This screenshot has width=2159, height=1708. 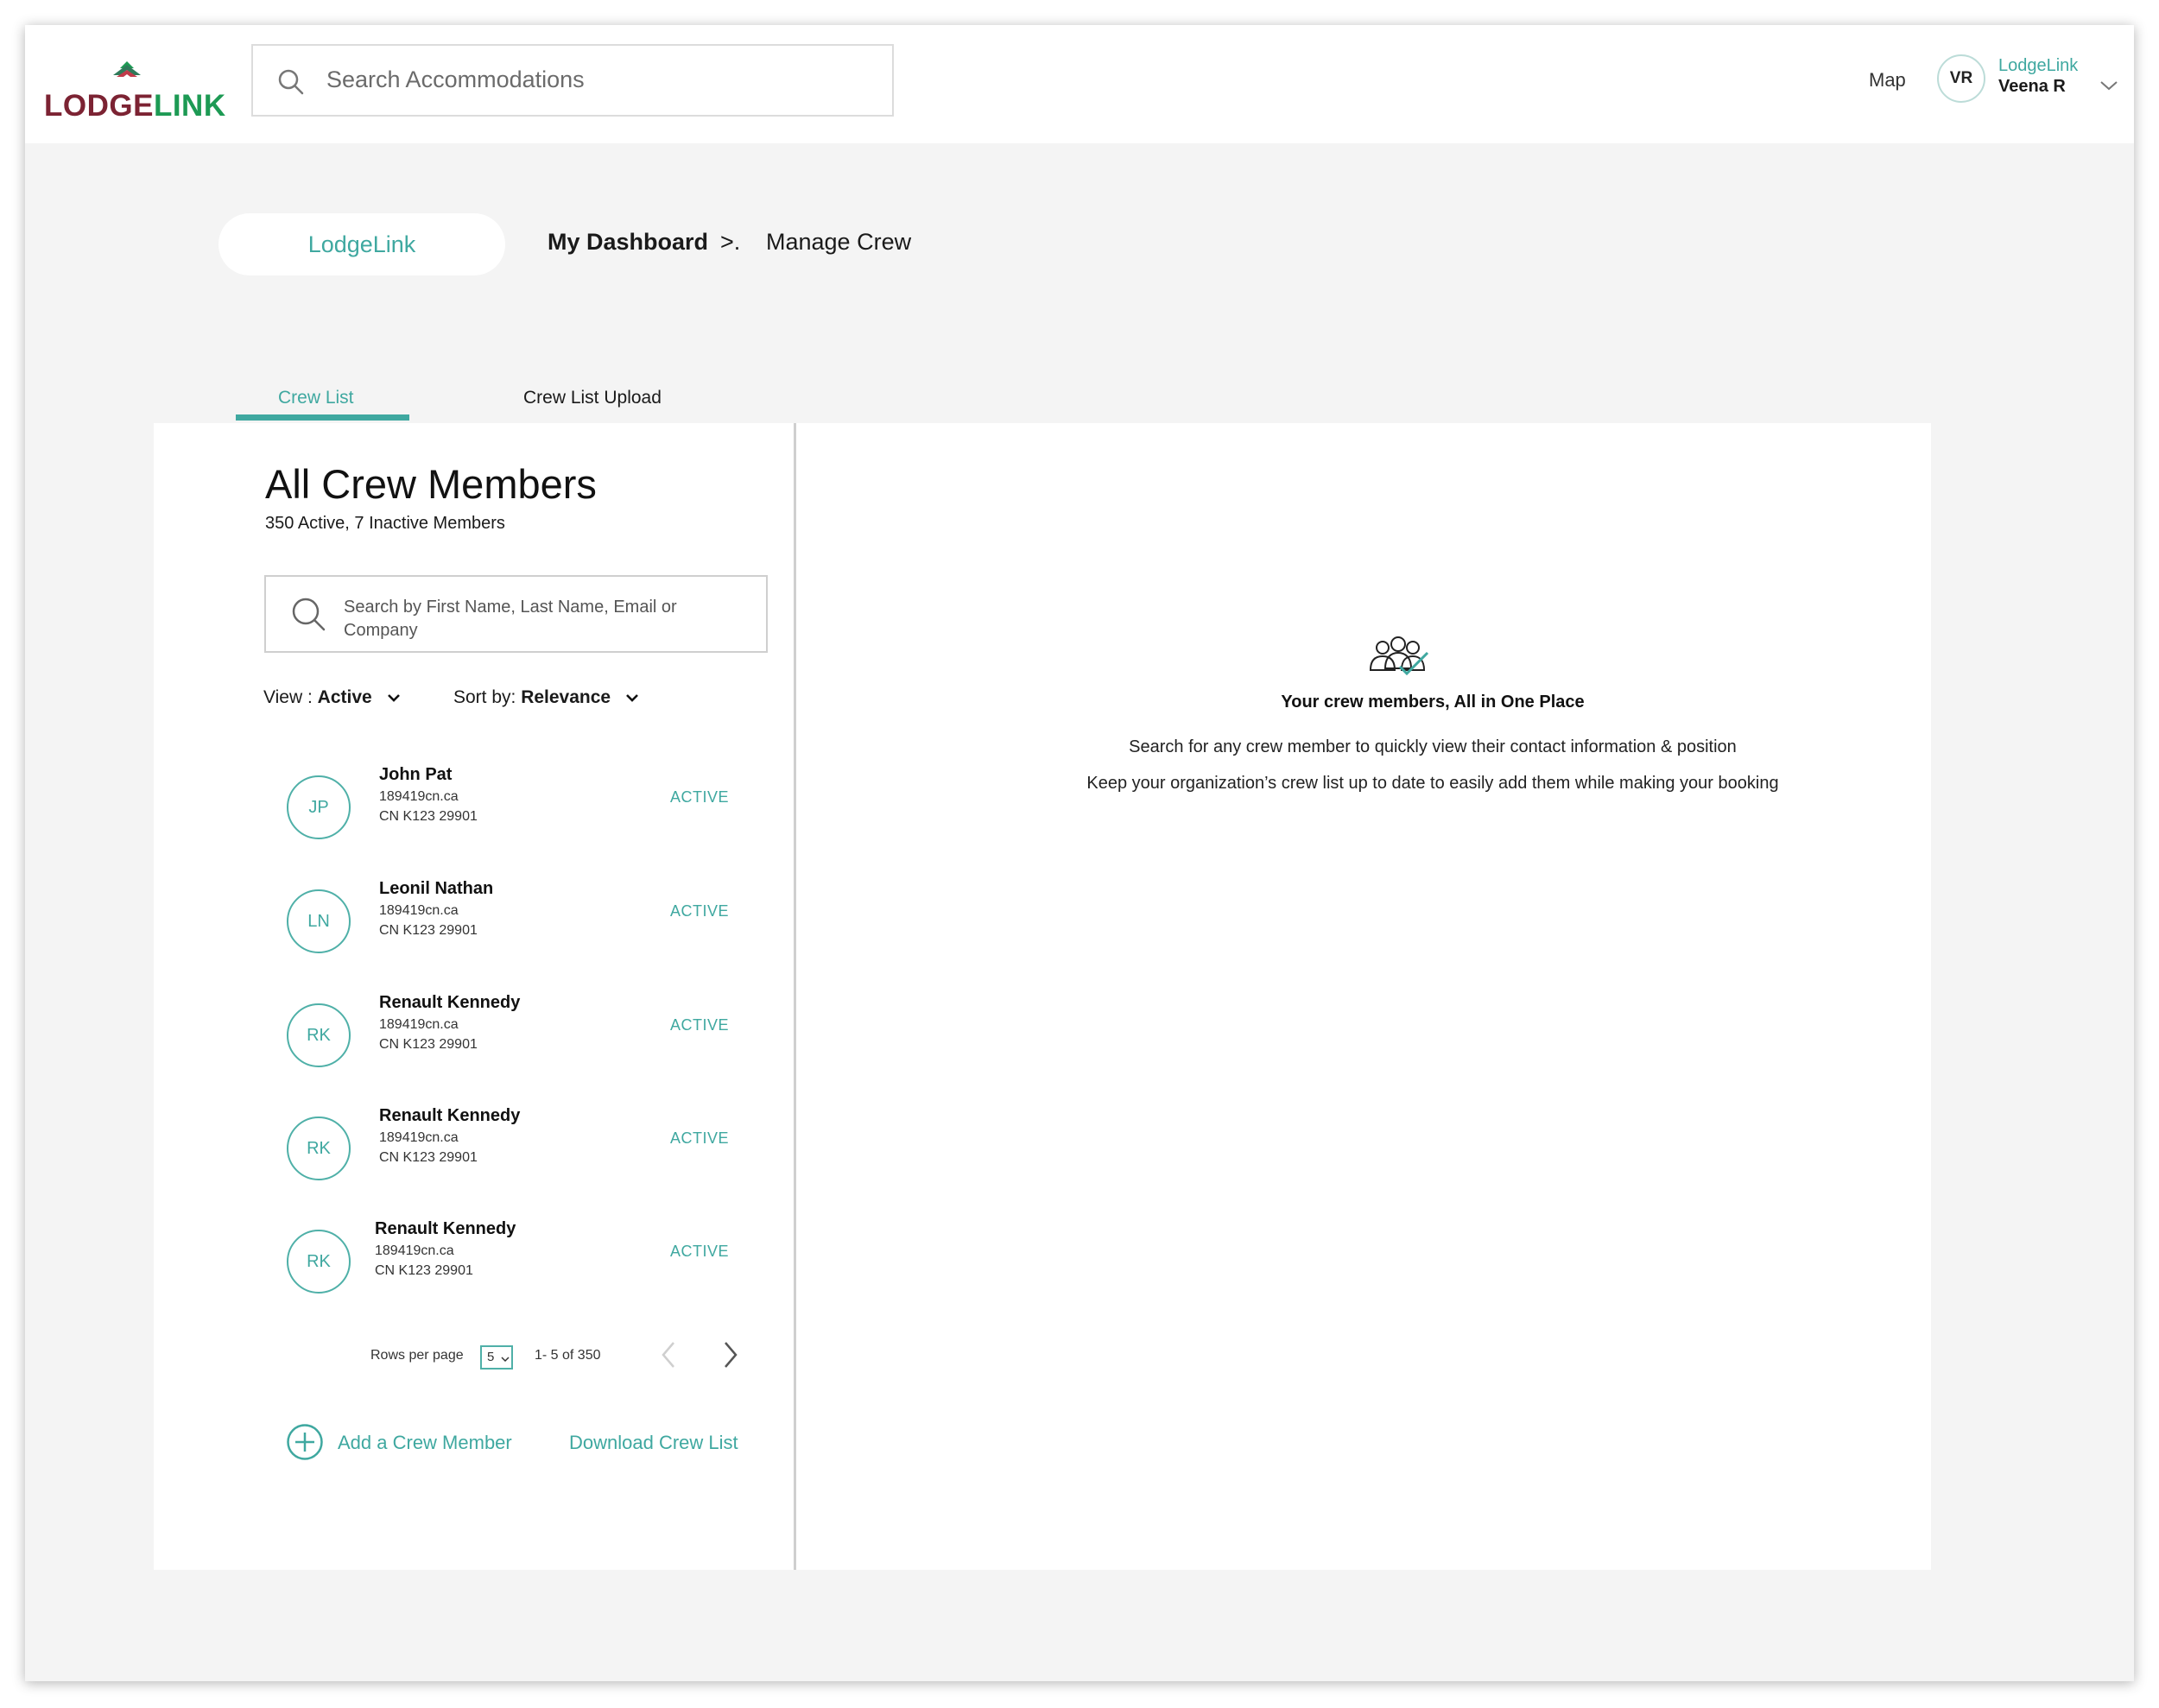 I want to click on sort-dropdown: Sort by: Relevance, so click(x=546, y=697).